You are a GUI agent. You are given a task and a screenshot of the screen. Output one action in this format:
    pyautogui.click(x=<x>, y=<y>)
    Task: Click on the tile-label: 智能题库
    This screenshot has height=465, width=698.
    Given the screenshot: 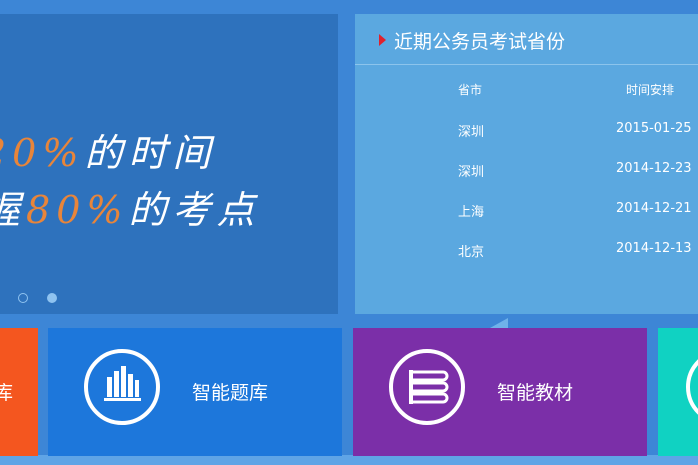 What is the action you would take?
    pyautogui.click(x=230, y=393)
    